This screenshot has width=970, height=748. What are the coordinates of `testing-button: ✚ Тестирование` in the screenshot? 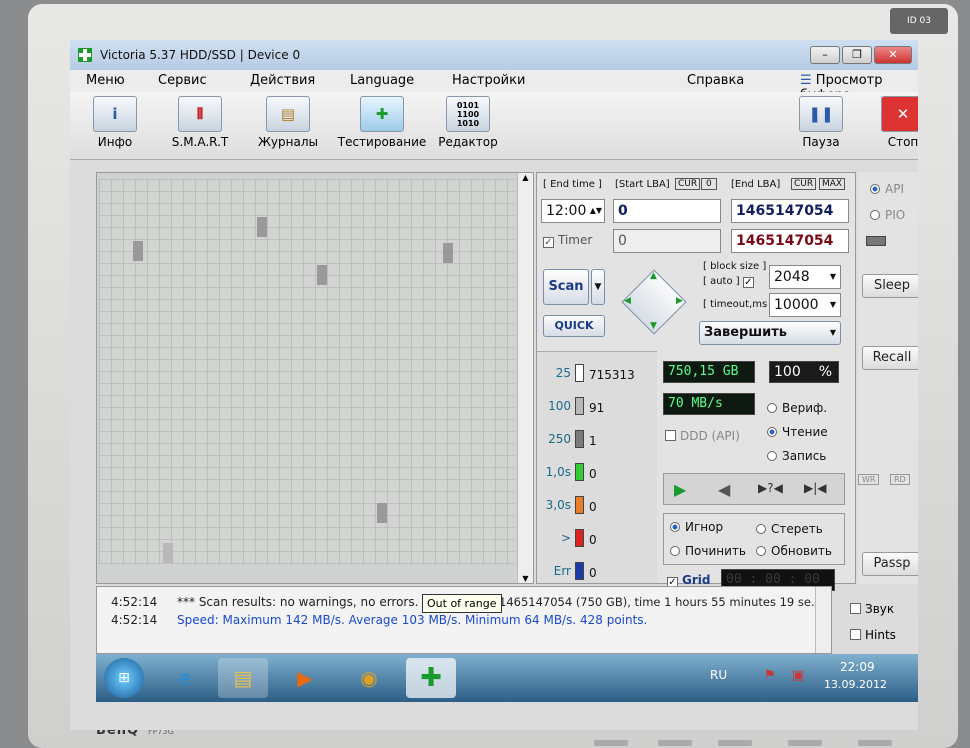 It's located at (382, 122).